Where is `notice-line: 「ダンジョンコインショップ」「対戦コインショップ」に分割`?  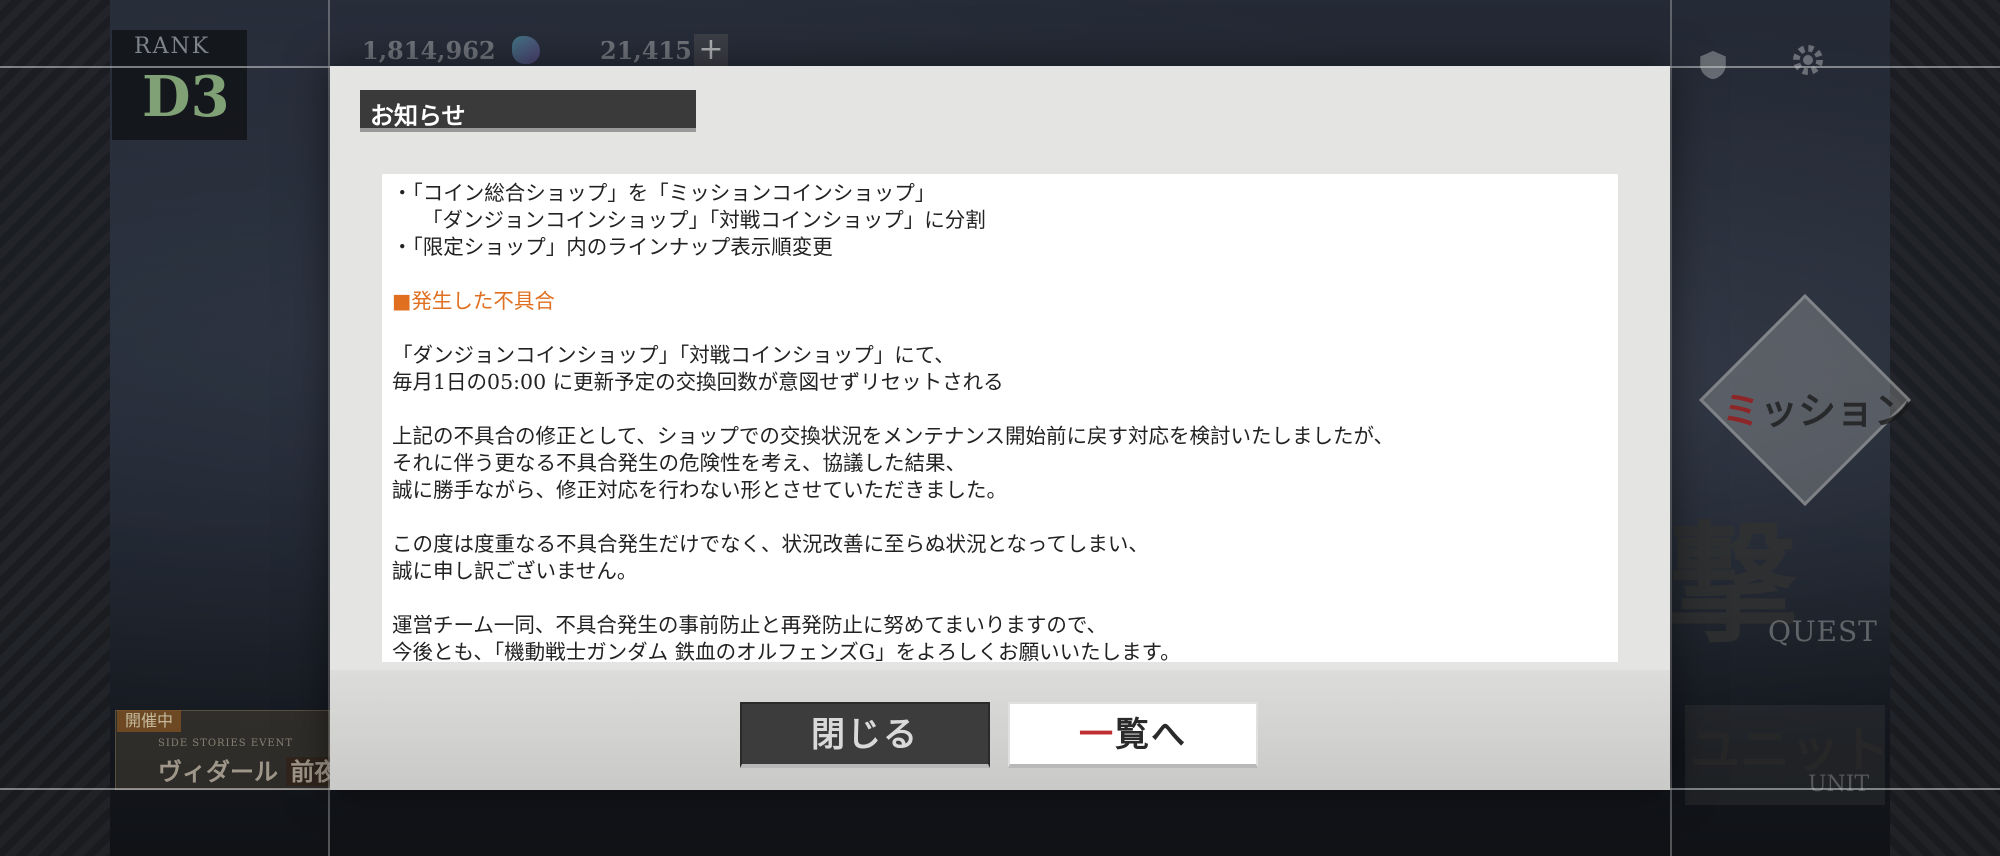 notice-line: 「ダンジョンコインショップ」「対戦コインショップ」に分割 is located at coordinates (704, 220).